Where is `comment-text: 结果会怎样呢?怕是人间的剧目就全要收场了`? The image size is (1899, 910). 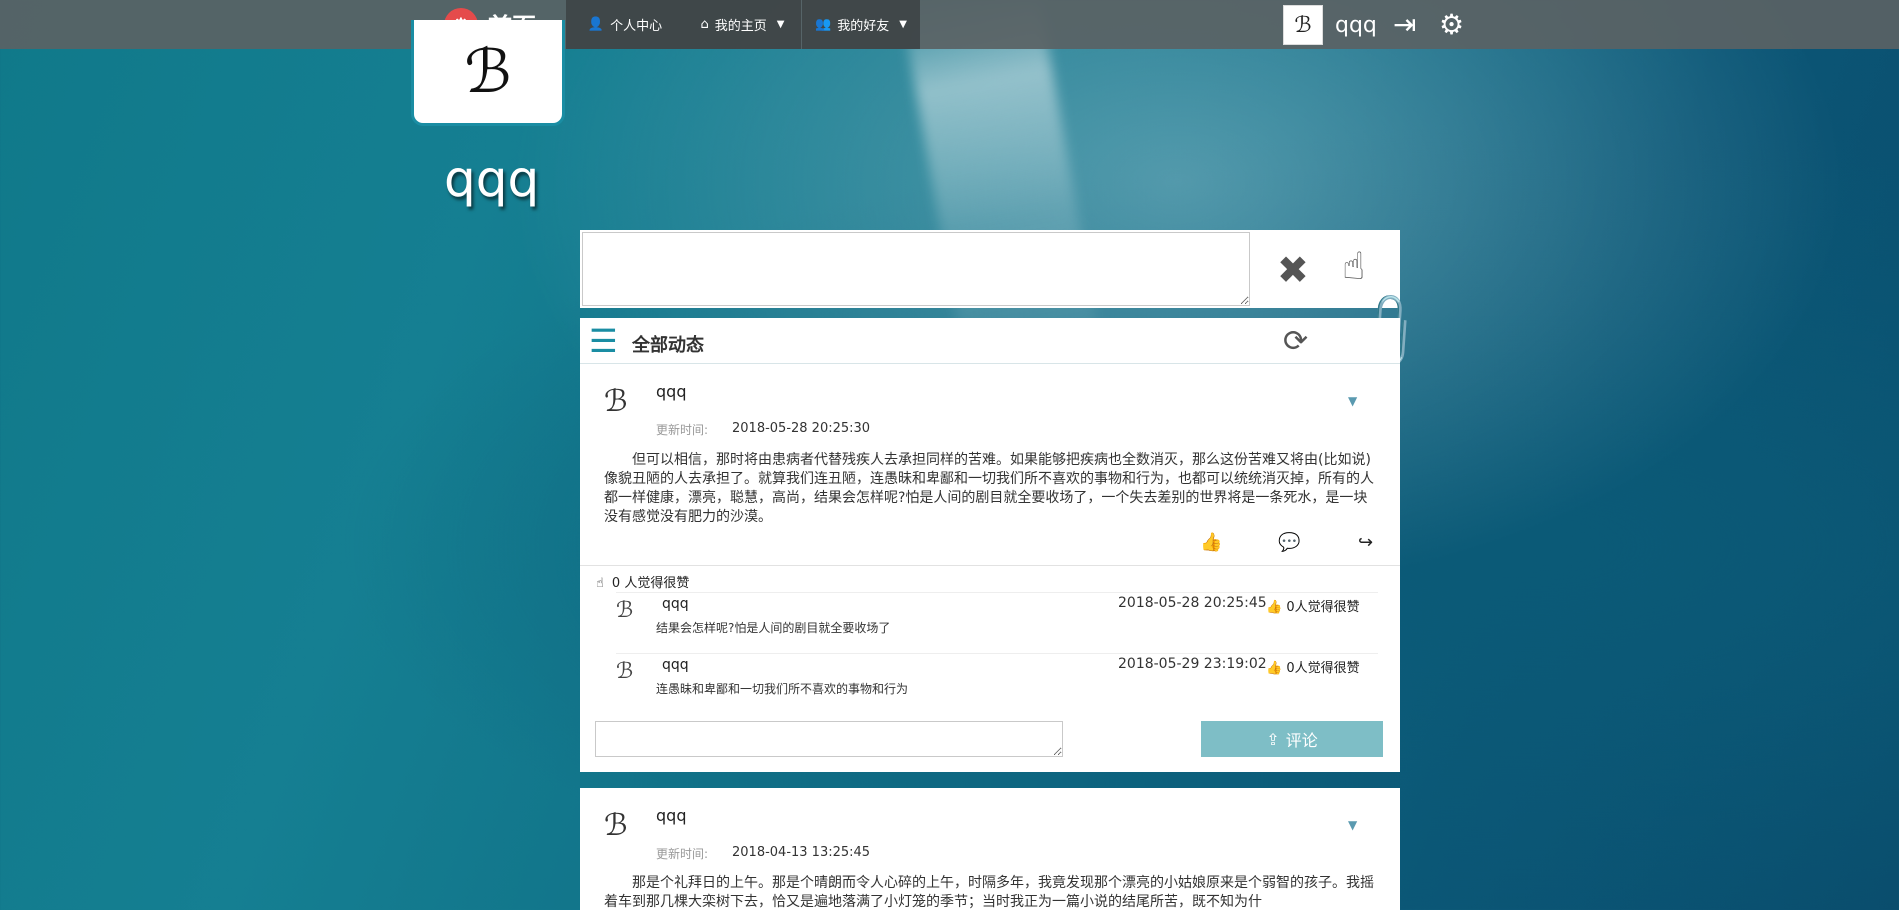
comment-text: 结果会怎样呢?怕是人间的剧目就全要收场了 is located at coordinates (773, 628).